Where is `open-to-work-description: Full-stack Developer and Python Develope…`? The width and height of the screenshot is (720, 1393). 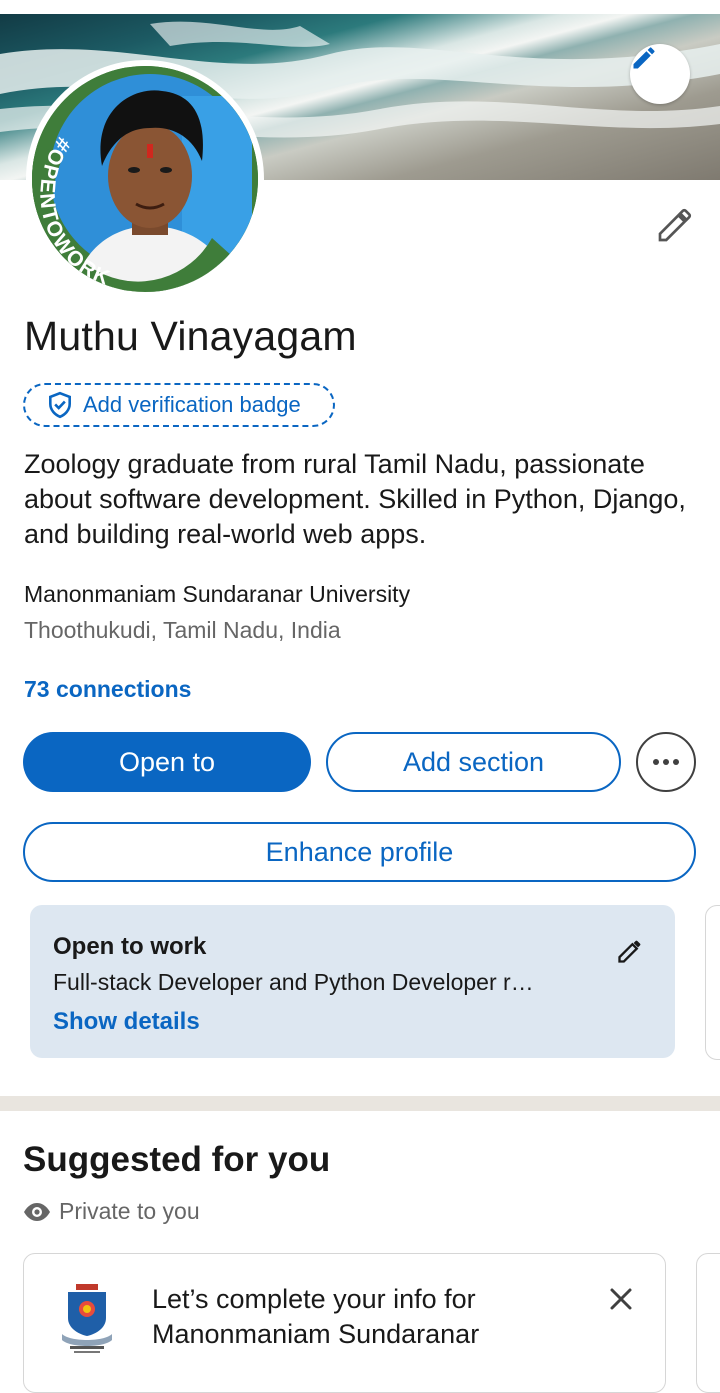
open-to-work-description: Full-stack Developer and Python Develope… is located at coordinates (293, 982).